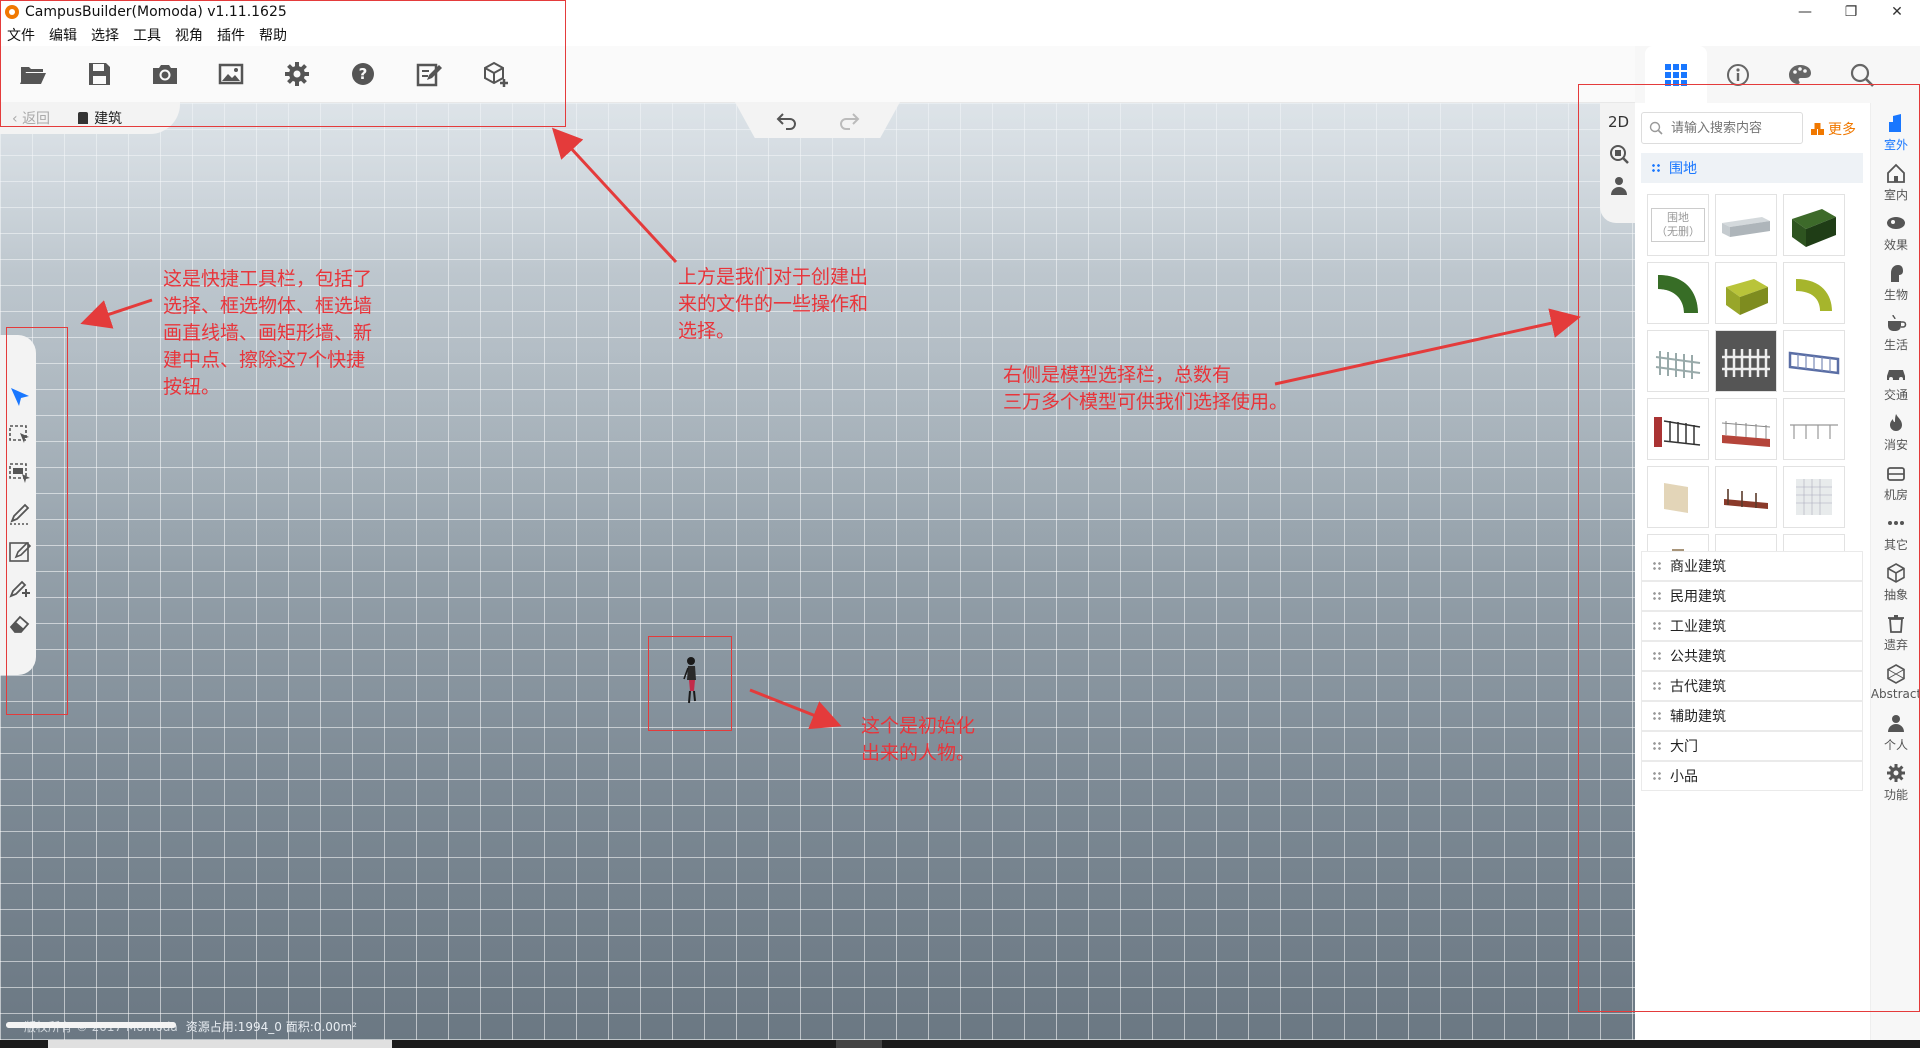  I want to click on close-button: ✕, so click(1897, 12).